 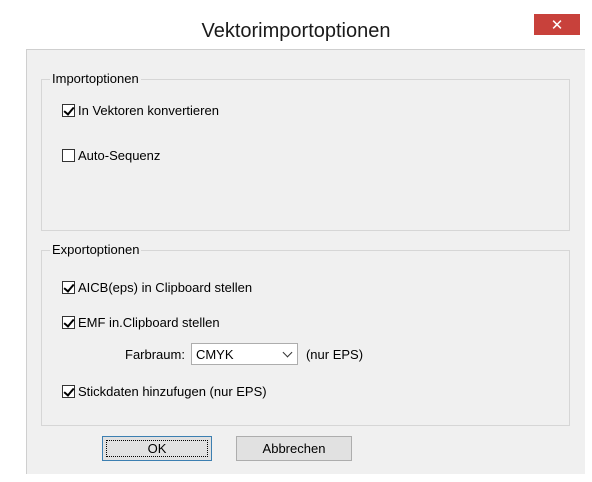 What do you see at coordinates (172, 391) in the screenshot?
I see `stickdaten-label: Stickdaten hinzufugen (nur EPS)` at bounding box center [172, 391].